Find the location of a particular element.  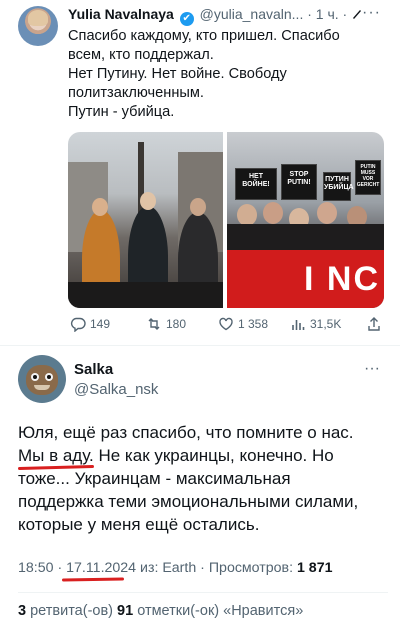

reply-author-avatar is located at coordinates (42, 379).